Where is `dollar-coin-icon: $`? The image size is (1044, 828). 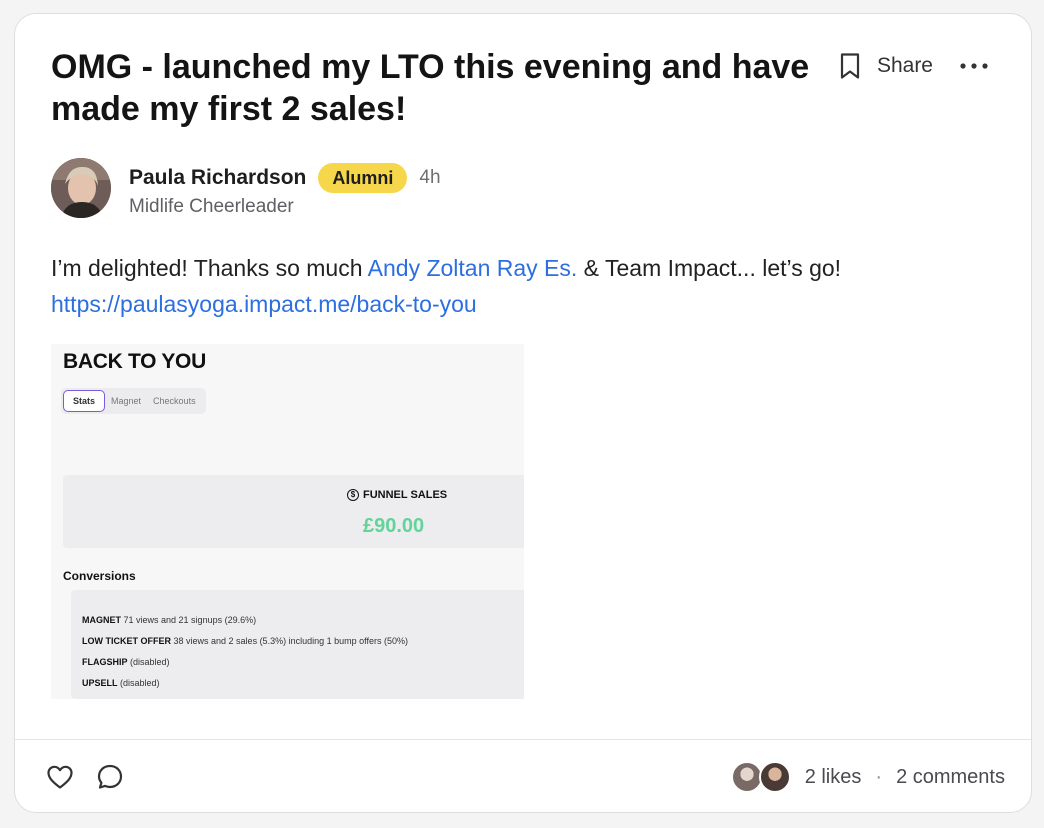
dollar-coin-icon: $ is located at coordinates (353, 495).